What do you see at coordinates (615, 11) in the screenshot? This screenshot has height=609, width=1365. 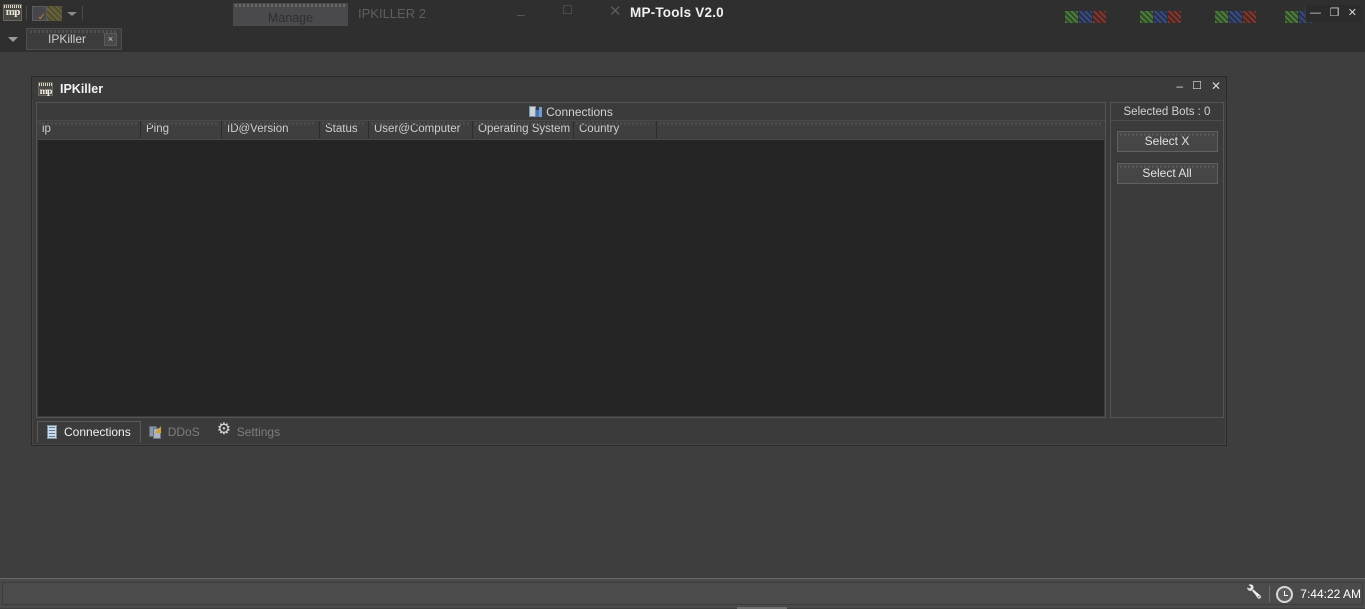 I see `background-close-button: ✕` at bounding box center [615, 11].